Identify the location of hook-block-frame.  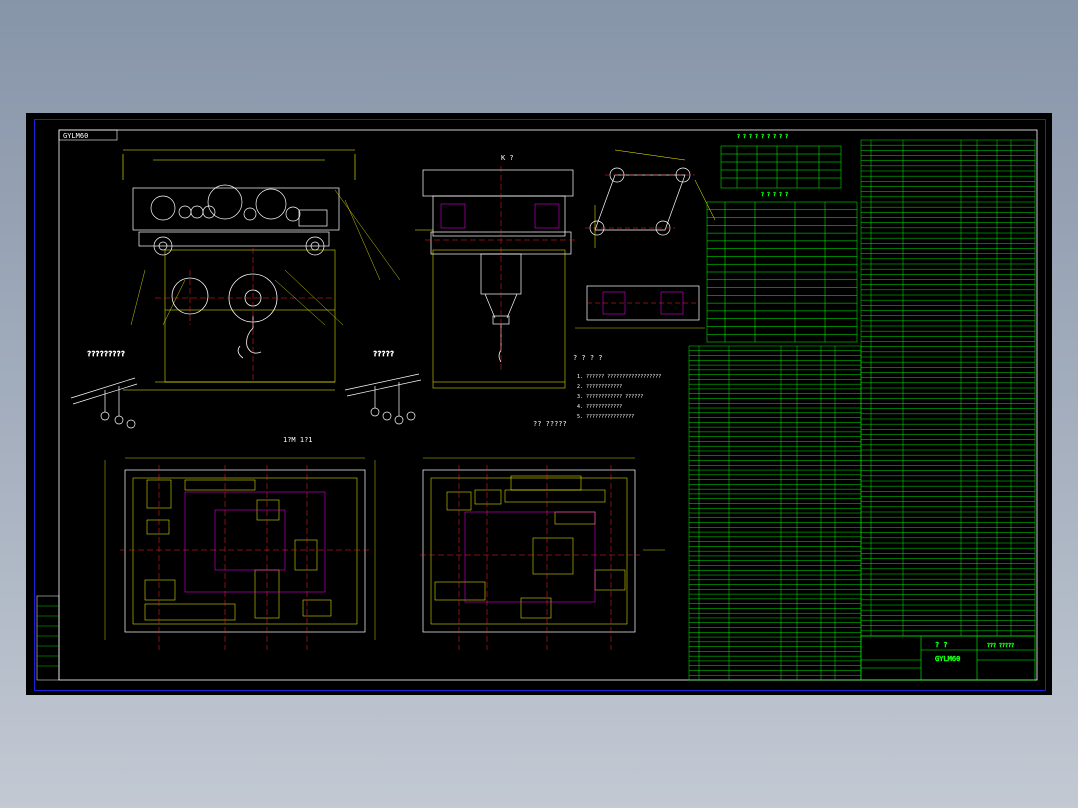
(250, 316).